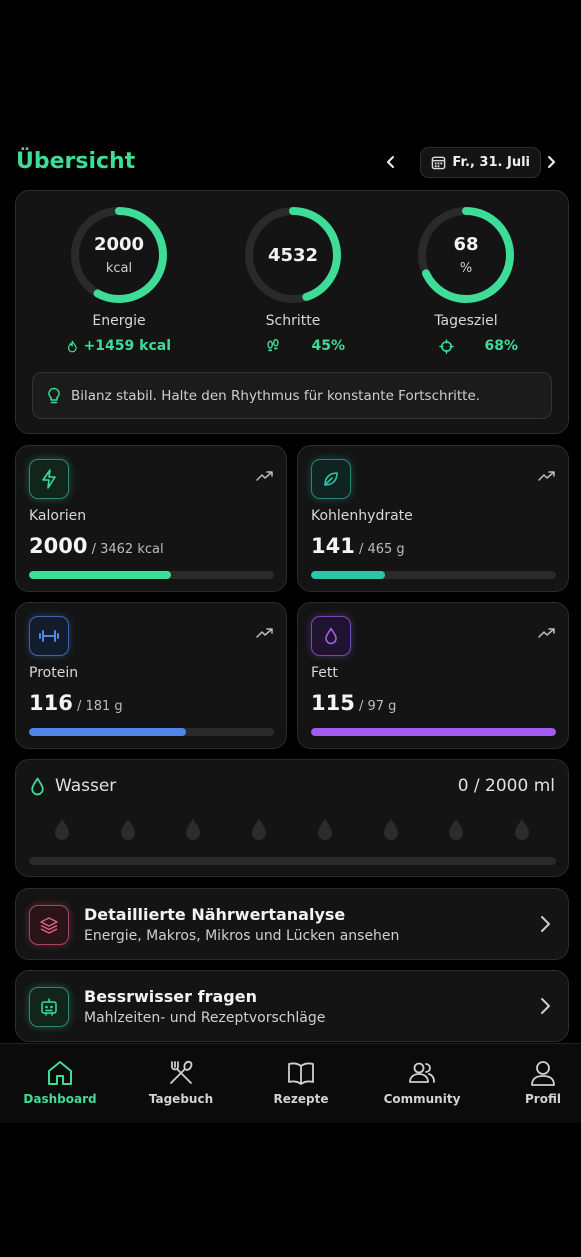 This screenshot has width=581, height=1257. Describe the element at coordinates (543, 1073) in the screenshot. I see `user-icon` at that location.